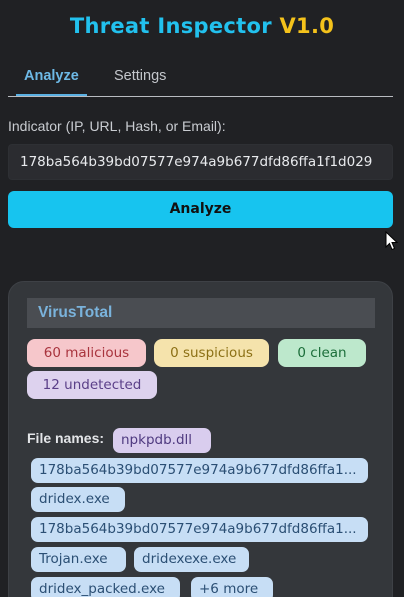 This screenshot has height=597, width=404. What do you see at coordinates (392, 241) in the screenshot?
I see `mouse-pointer-icon` at bounding box center [392, 241].